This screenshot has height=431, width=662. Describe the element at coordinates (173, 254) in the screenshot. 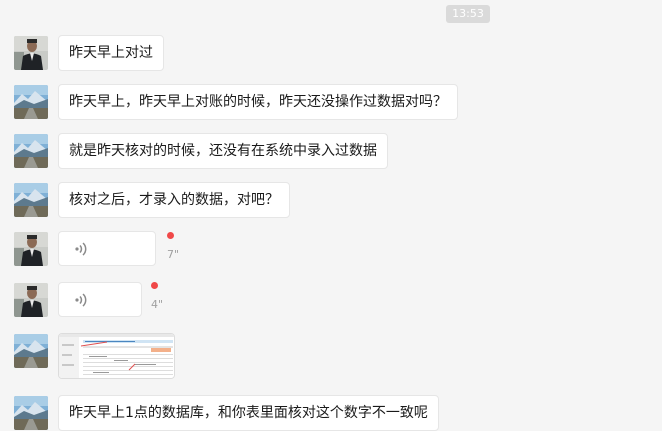

I see `voice-duration: 7"` at that location.